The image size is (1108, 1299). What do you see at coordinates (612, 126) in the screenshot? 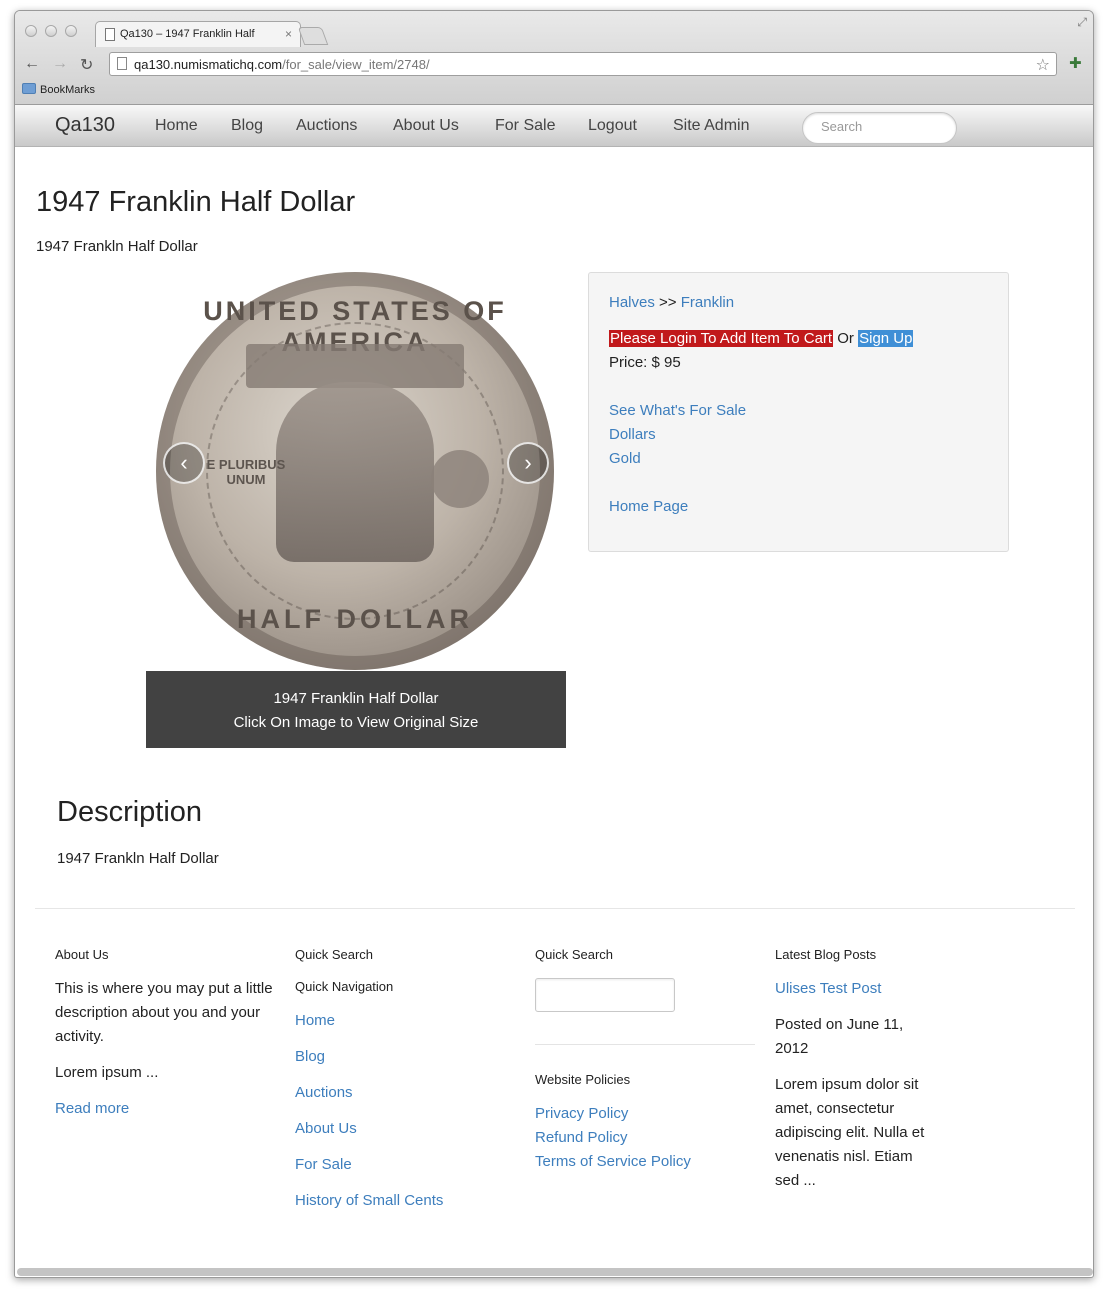
I see `nav-logout: Logout` at bounding box center [612, 126].